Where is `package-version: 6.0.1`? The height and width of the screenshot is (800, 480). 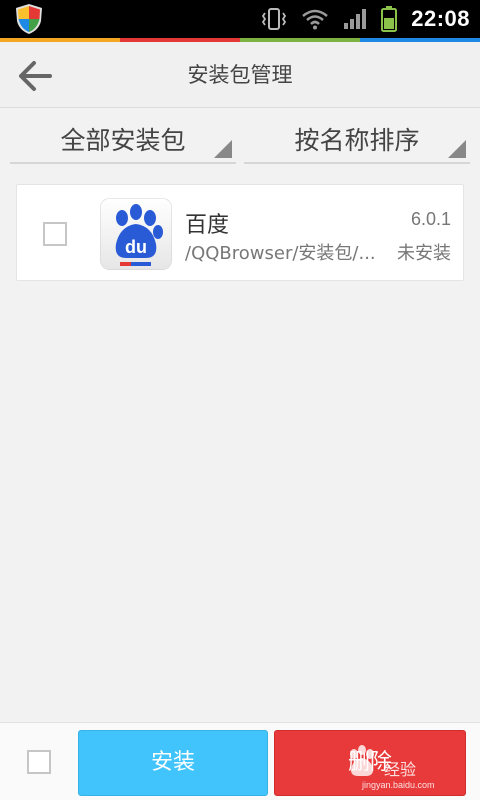 package-version: 6.0.1 is located at coordinates (430, 219).